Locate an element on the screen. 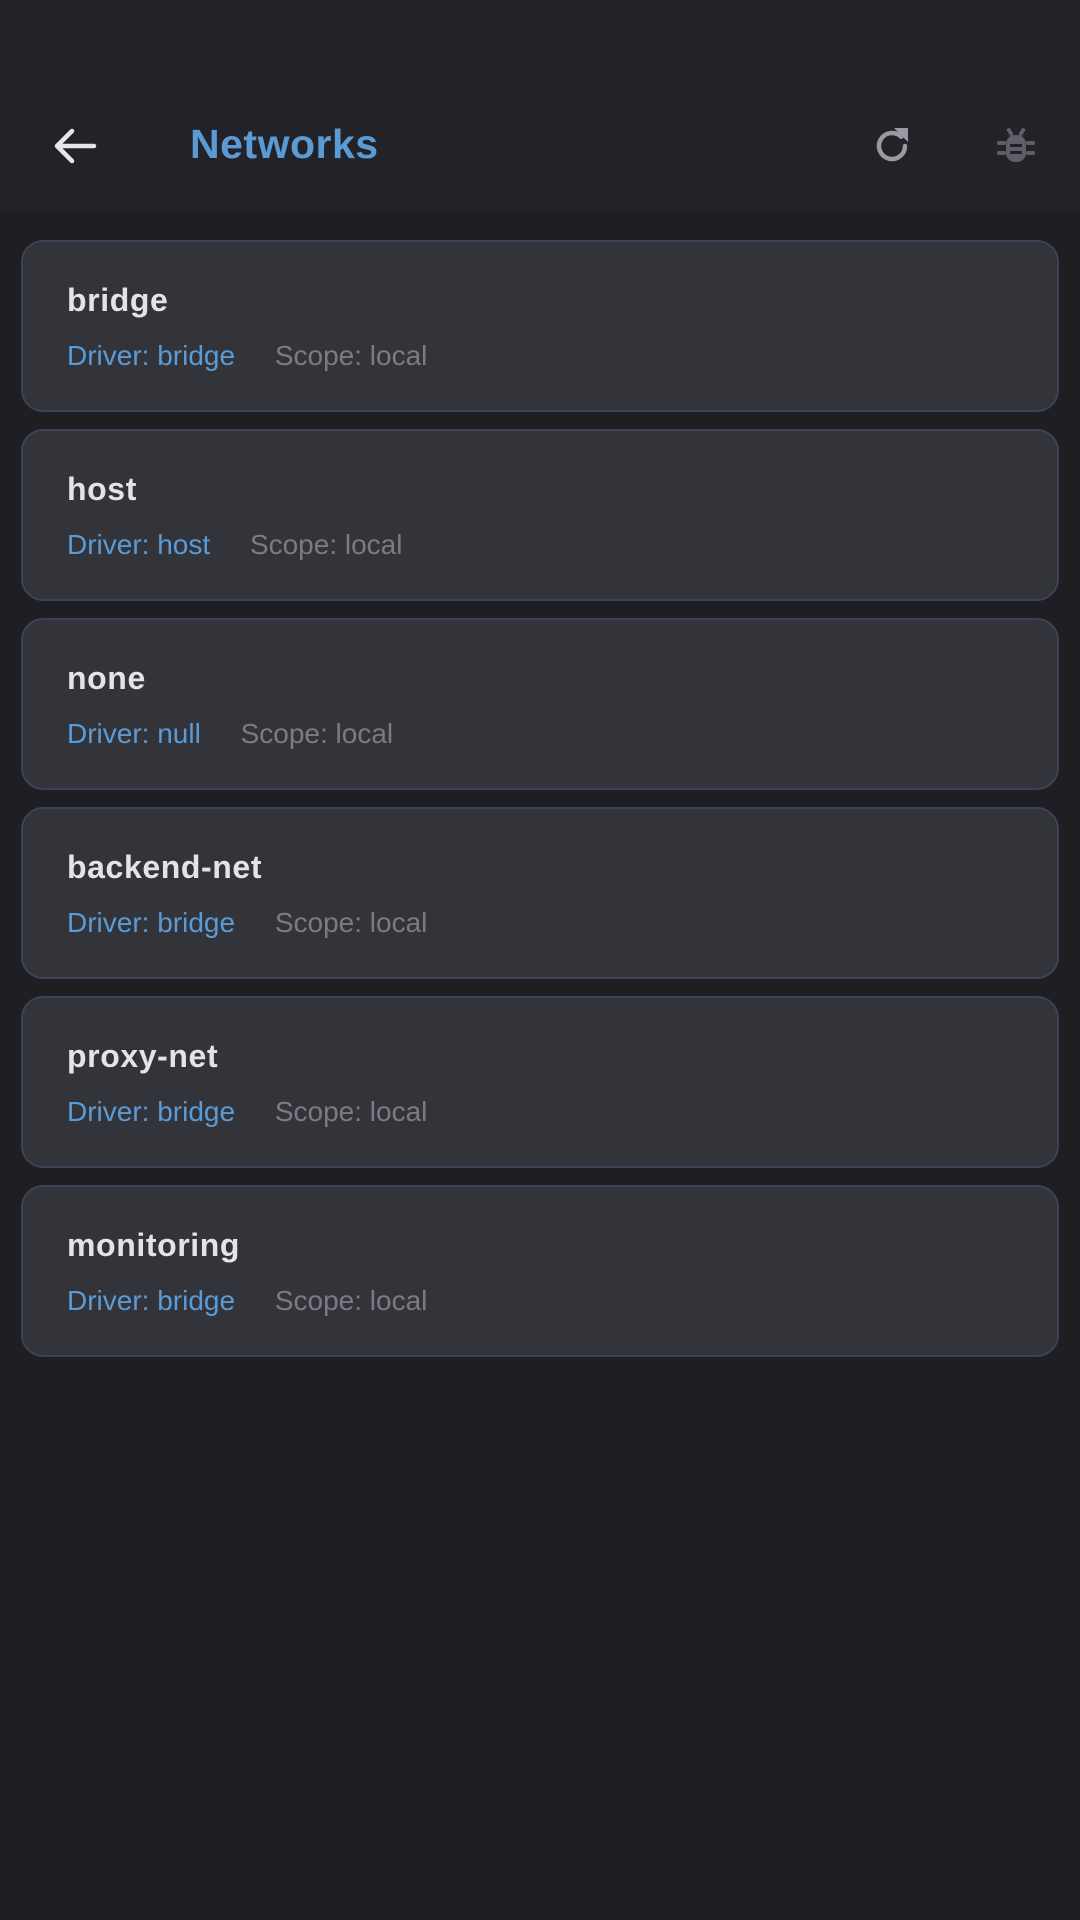 This screenshot has width=1080, height=1920. status-bar is located at coordinates (540, 32).